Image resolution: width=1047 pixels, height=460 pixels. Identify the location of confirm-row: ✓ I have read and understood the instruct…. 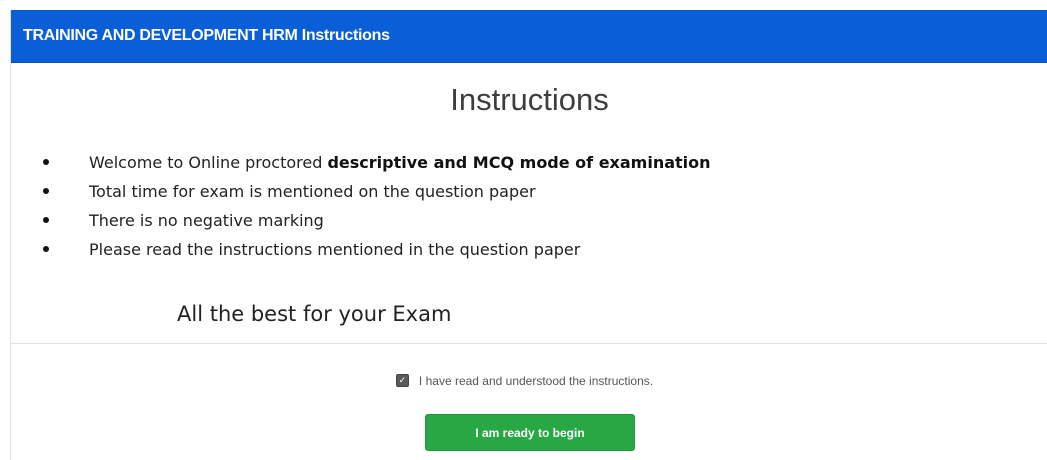
(529, 380).